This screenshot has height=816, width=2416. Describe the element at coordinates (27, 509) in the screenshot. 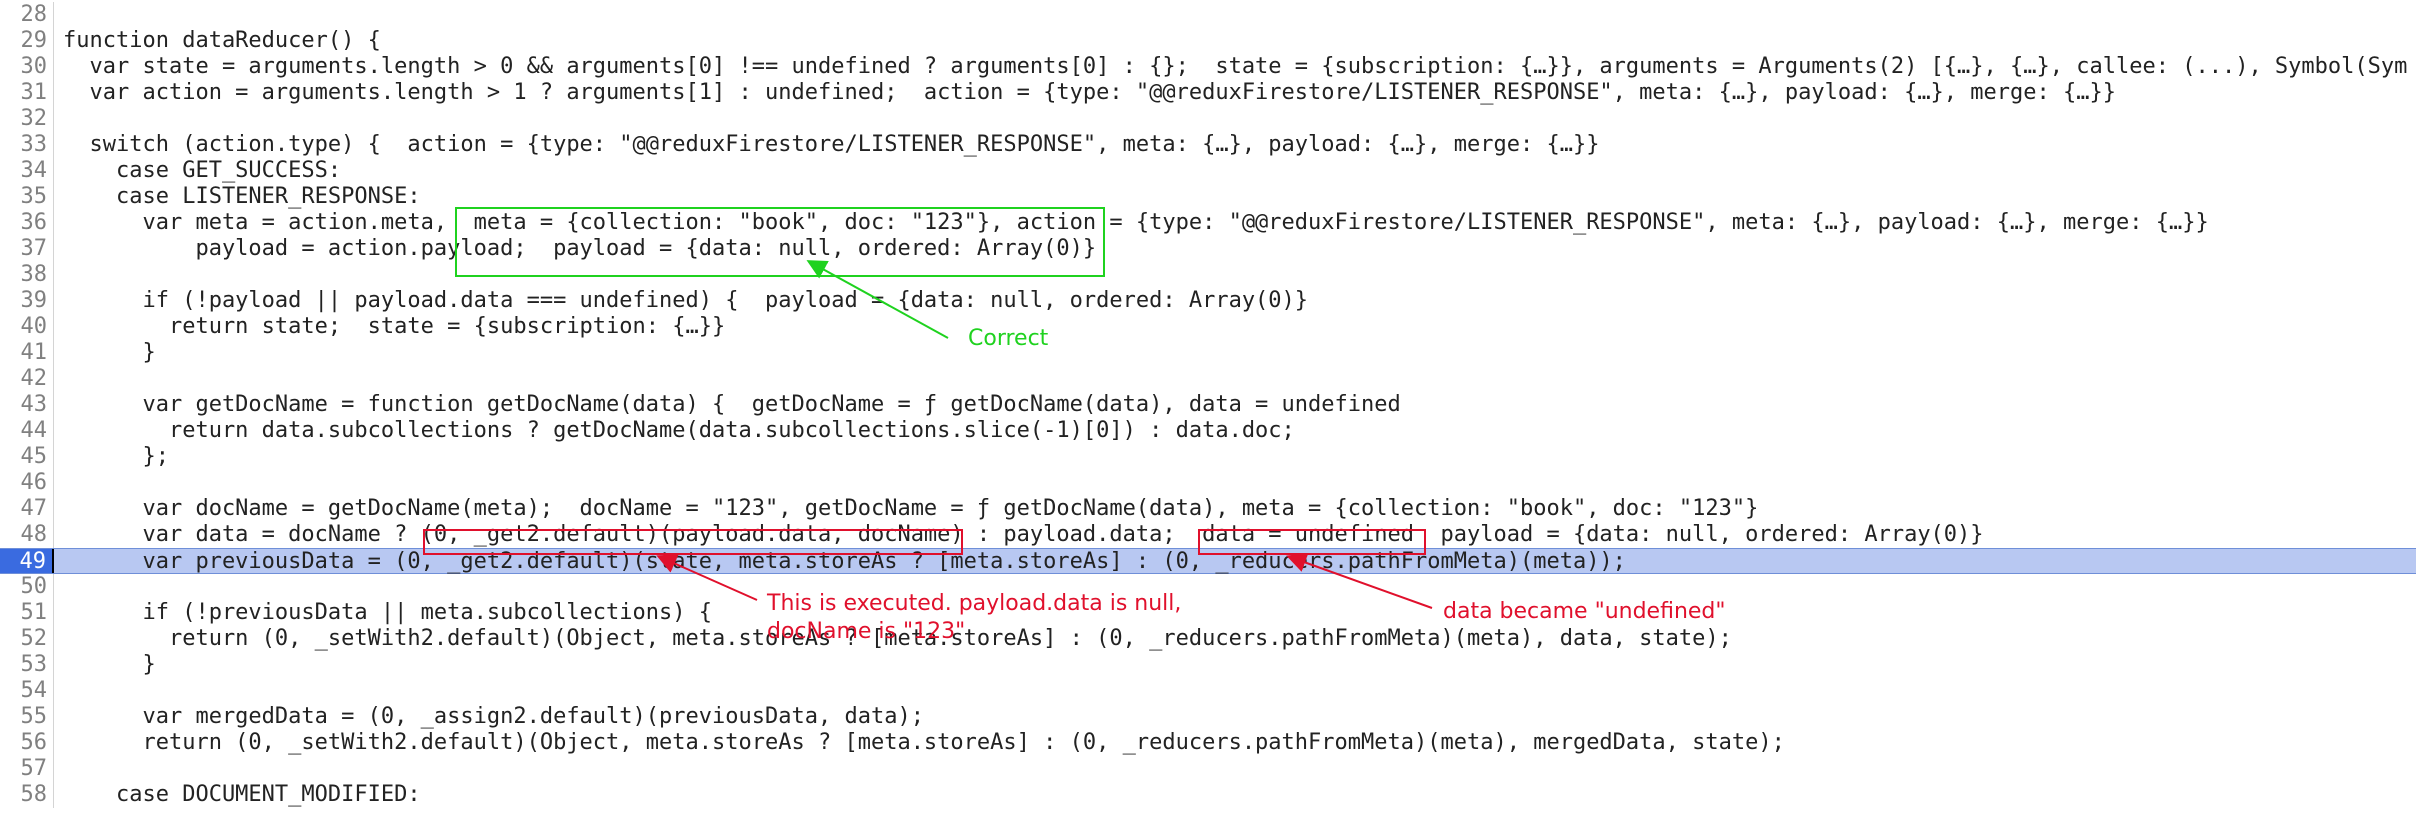

I see `line-number: 47` at that location.